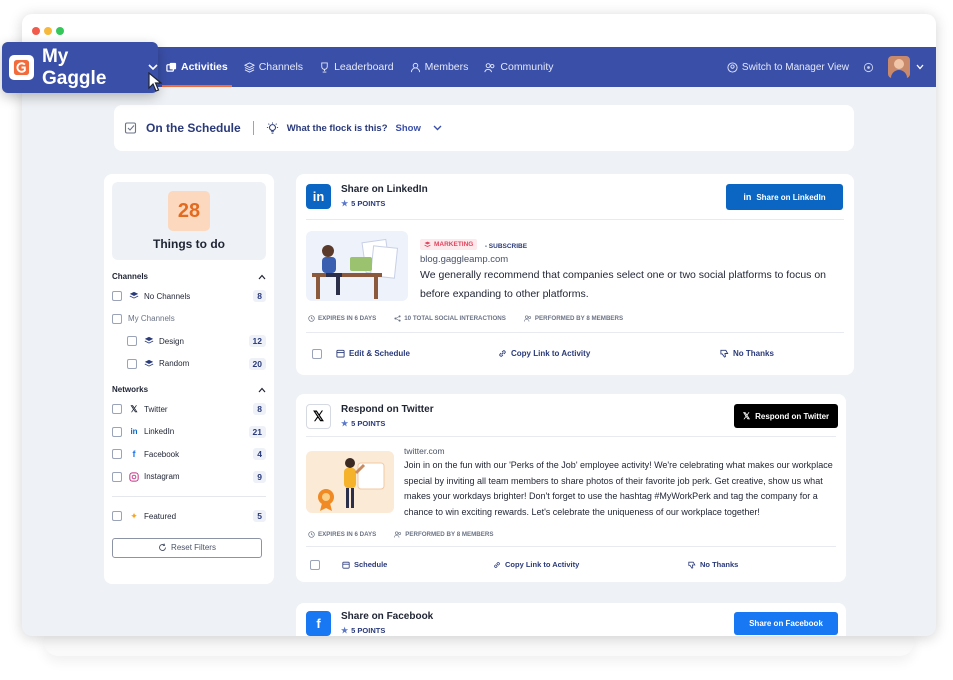 The image size is (953, 680). I want to click on tab-leaderboard: Leaderboard, so click(356, 67).